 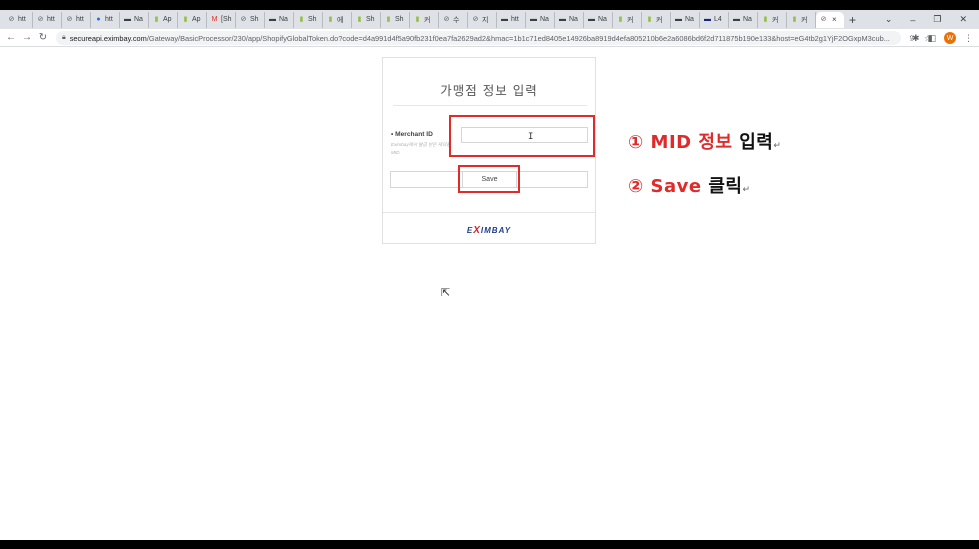 What do you see at coordinates (27, 37) in the screenshot?
I see `forward-icon: →` at bounding box center [27, 37].